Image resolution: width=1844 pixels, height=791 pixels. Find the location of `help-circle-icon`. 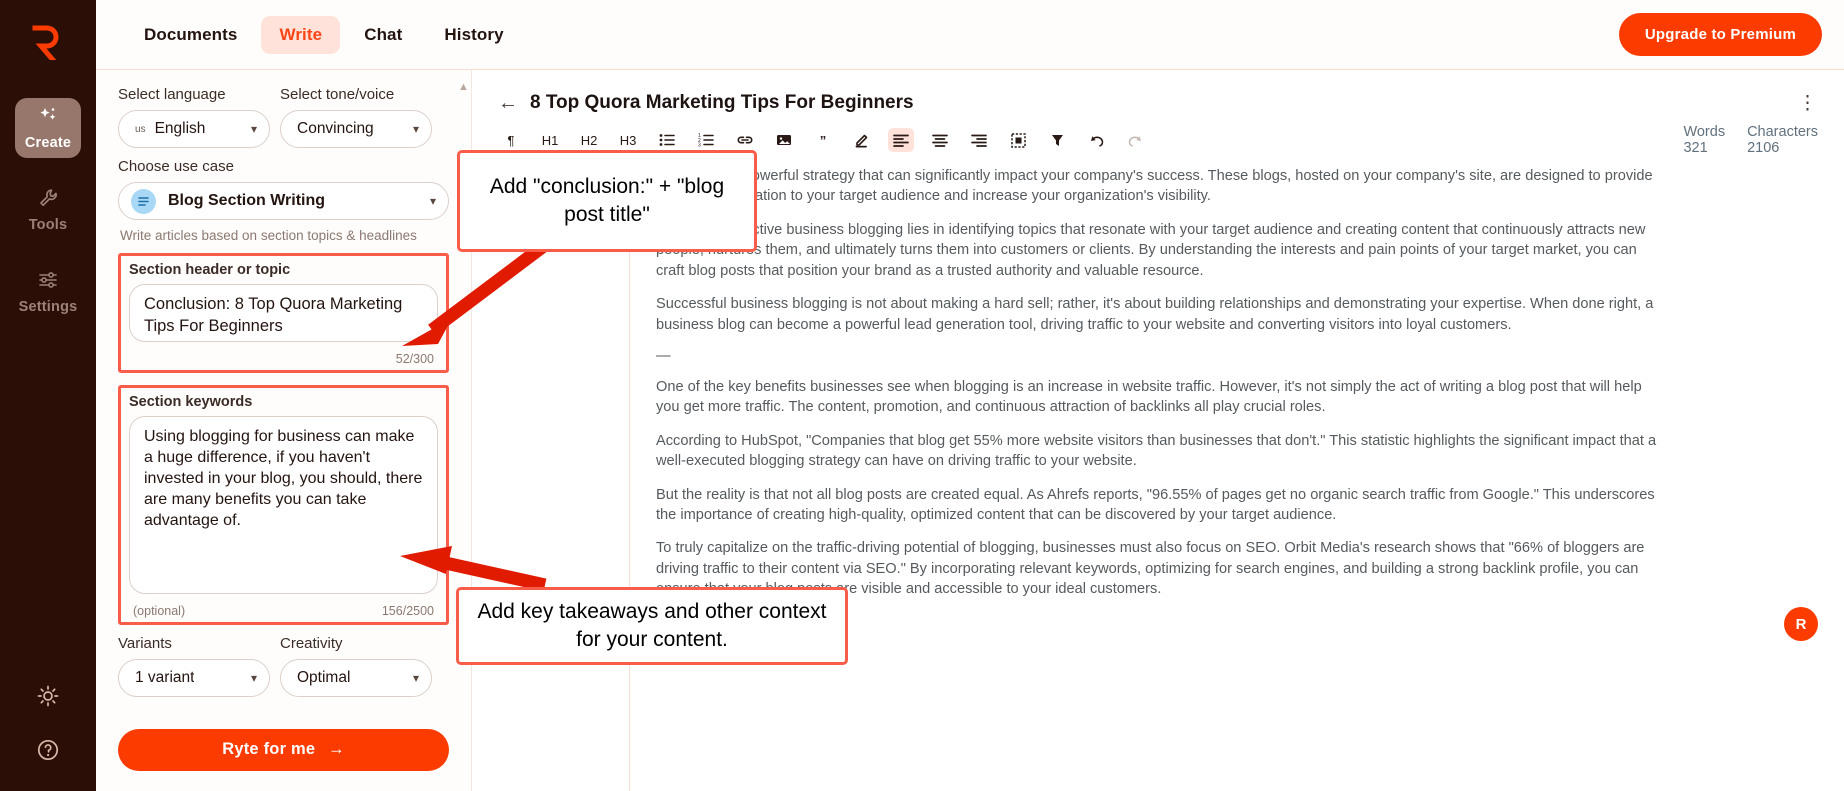

help-circle-icon is located at coordinates (48, 752).